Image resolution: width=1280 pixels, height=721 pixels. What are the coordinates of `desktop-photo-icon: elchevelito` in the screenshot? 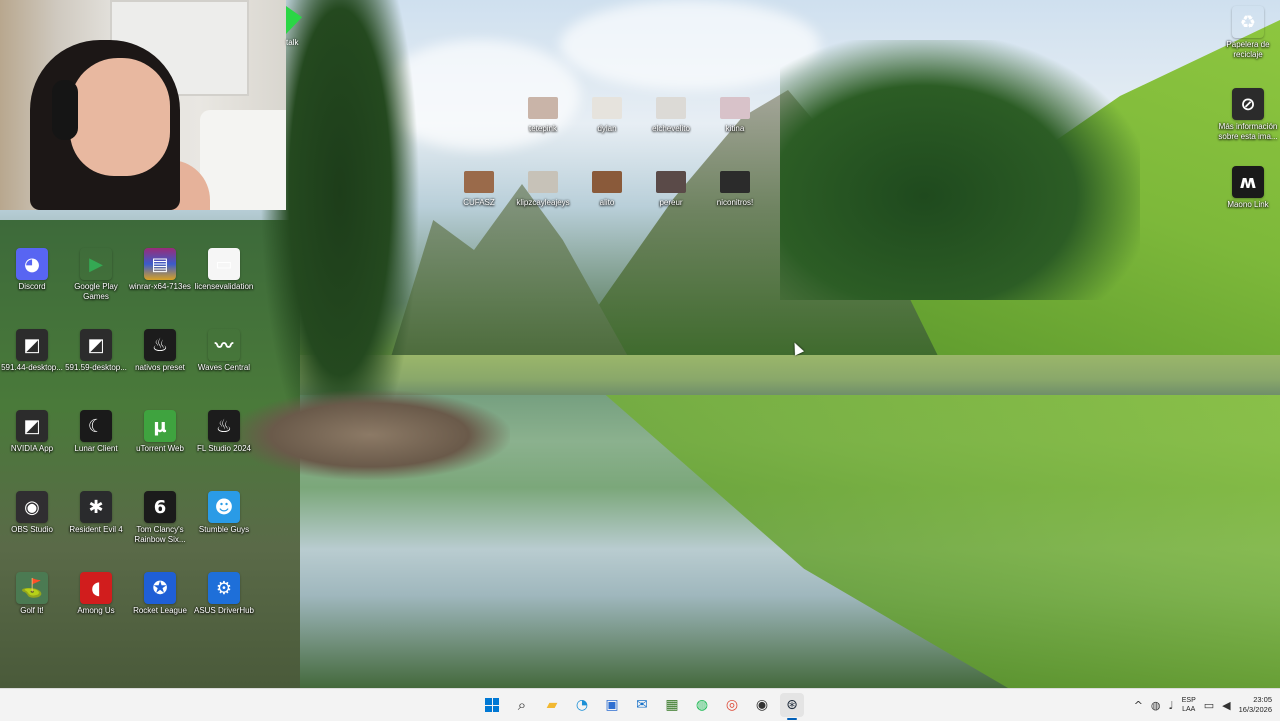 It's located at (671, 113).